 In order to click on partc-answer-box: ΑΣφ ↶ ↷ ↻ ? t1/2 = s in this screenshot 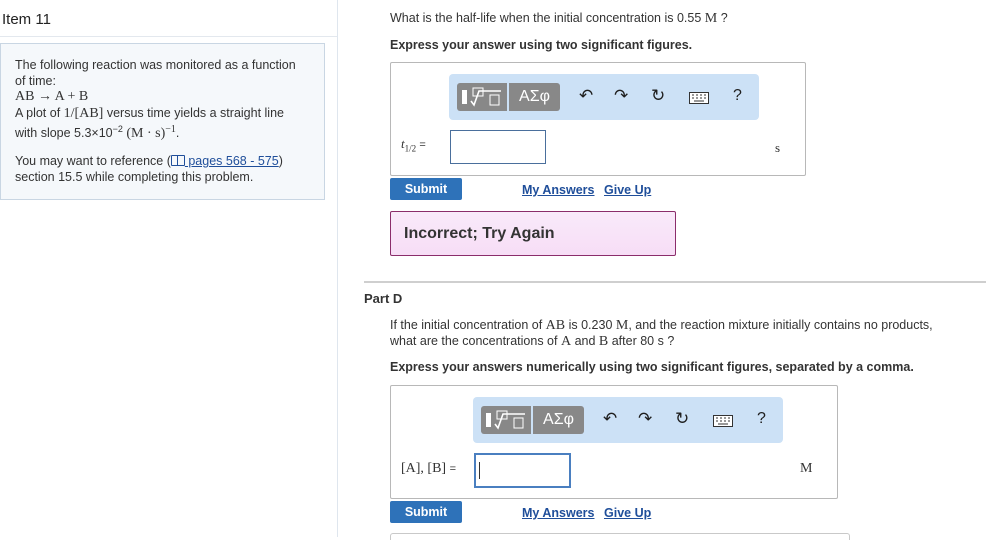, I will do `click(598, 119)`.